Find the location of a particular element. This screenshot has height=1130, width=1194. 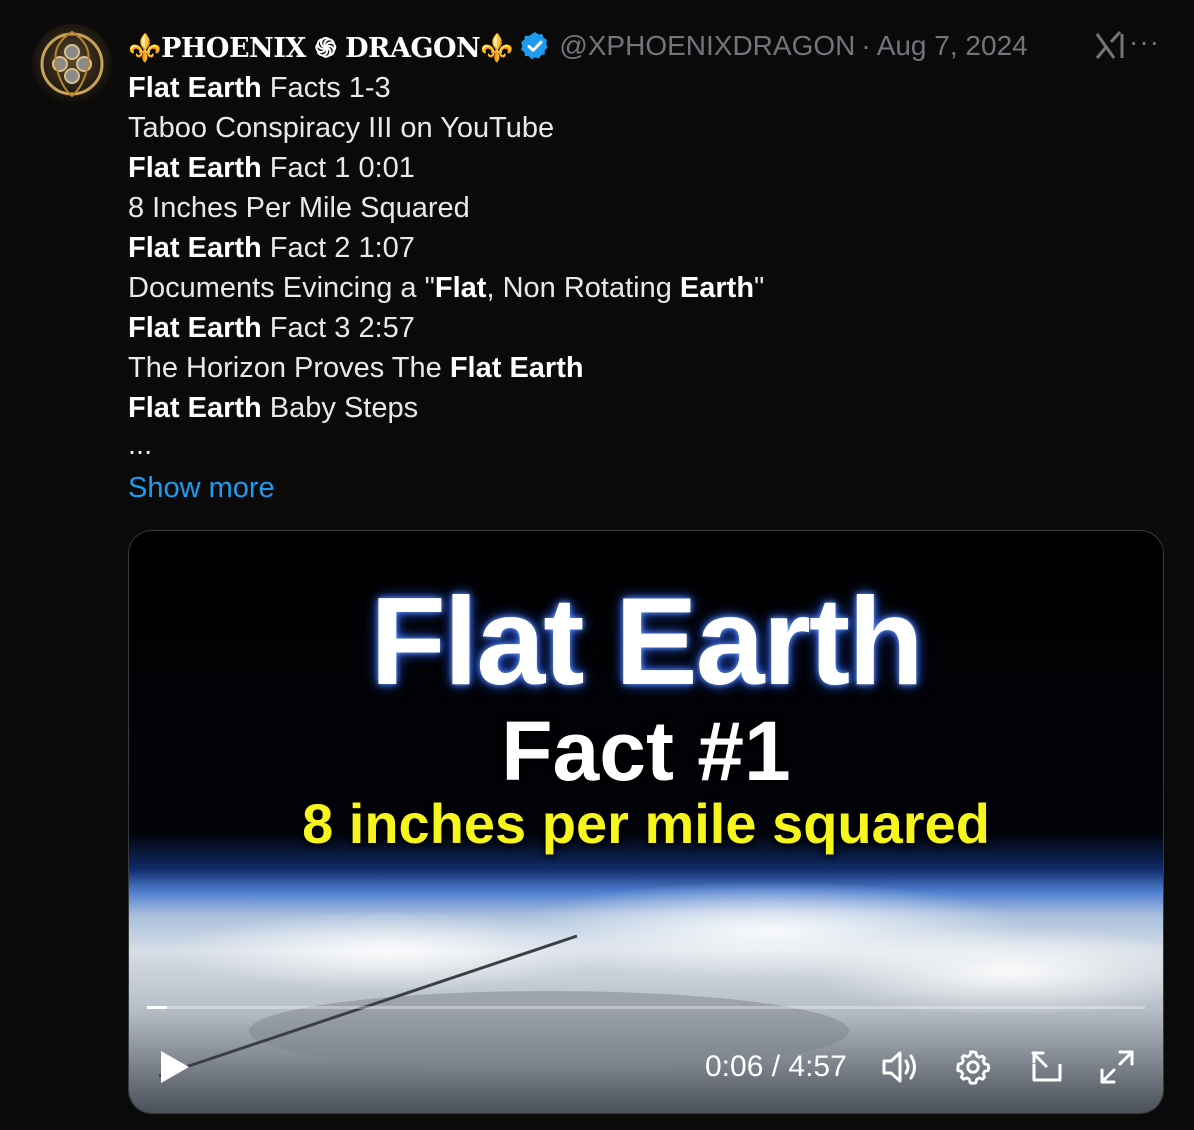

video-time: 0:06 / 4:57 is located at coordinates (776, 1066).